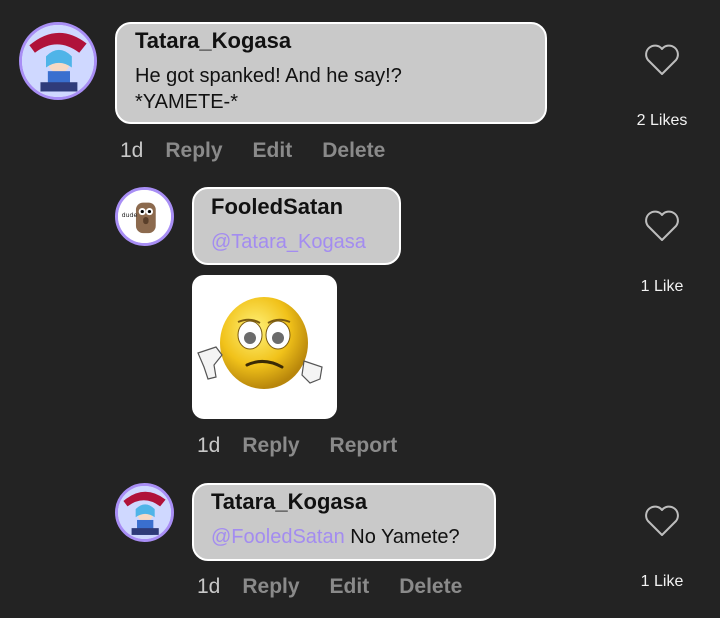  I want to click on avatar-fooledsatan: dude, so click(144, 216).